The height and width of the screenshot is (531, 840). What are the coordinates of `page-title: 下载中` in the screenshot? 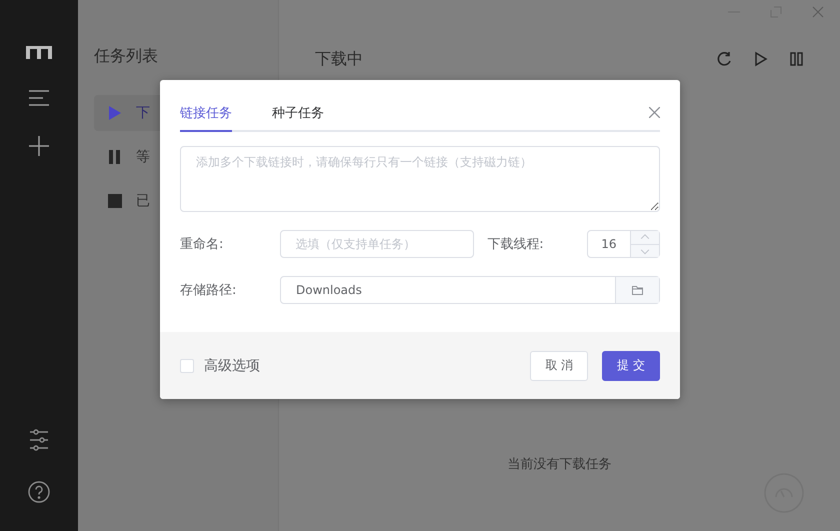 It's located at (339, 59).